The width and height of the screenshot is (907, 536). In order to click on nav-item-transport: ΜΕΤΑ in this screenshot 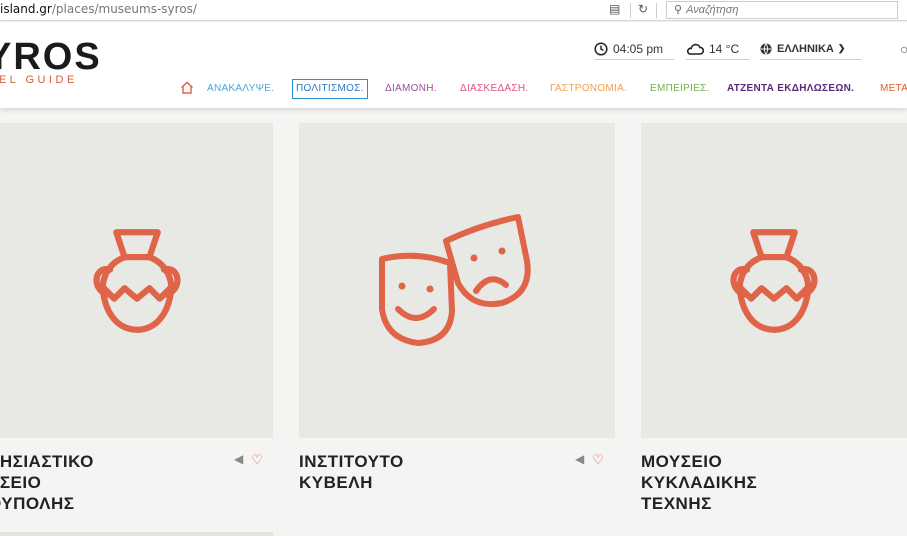, I will do `click(893, 88)`.